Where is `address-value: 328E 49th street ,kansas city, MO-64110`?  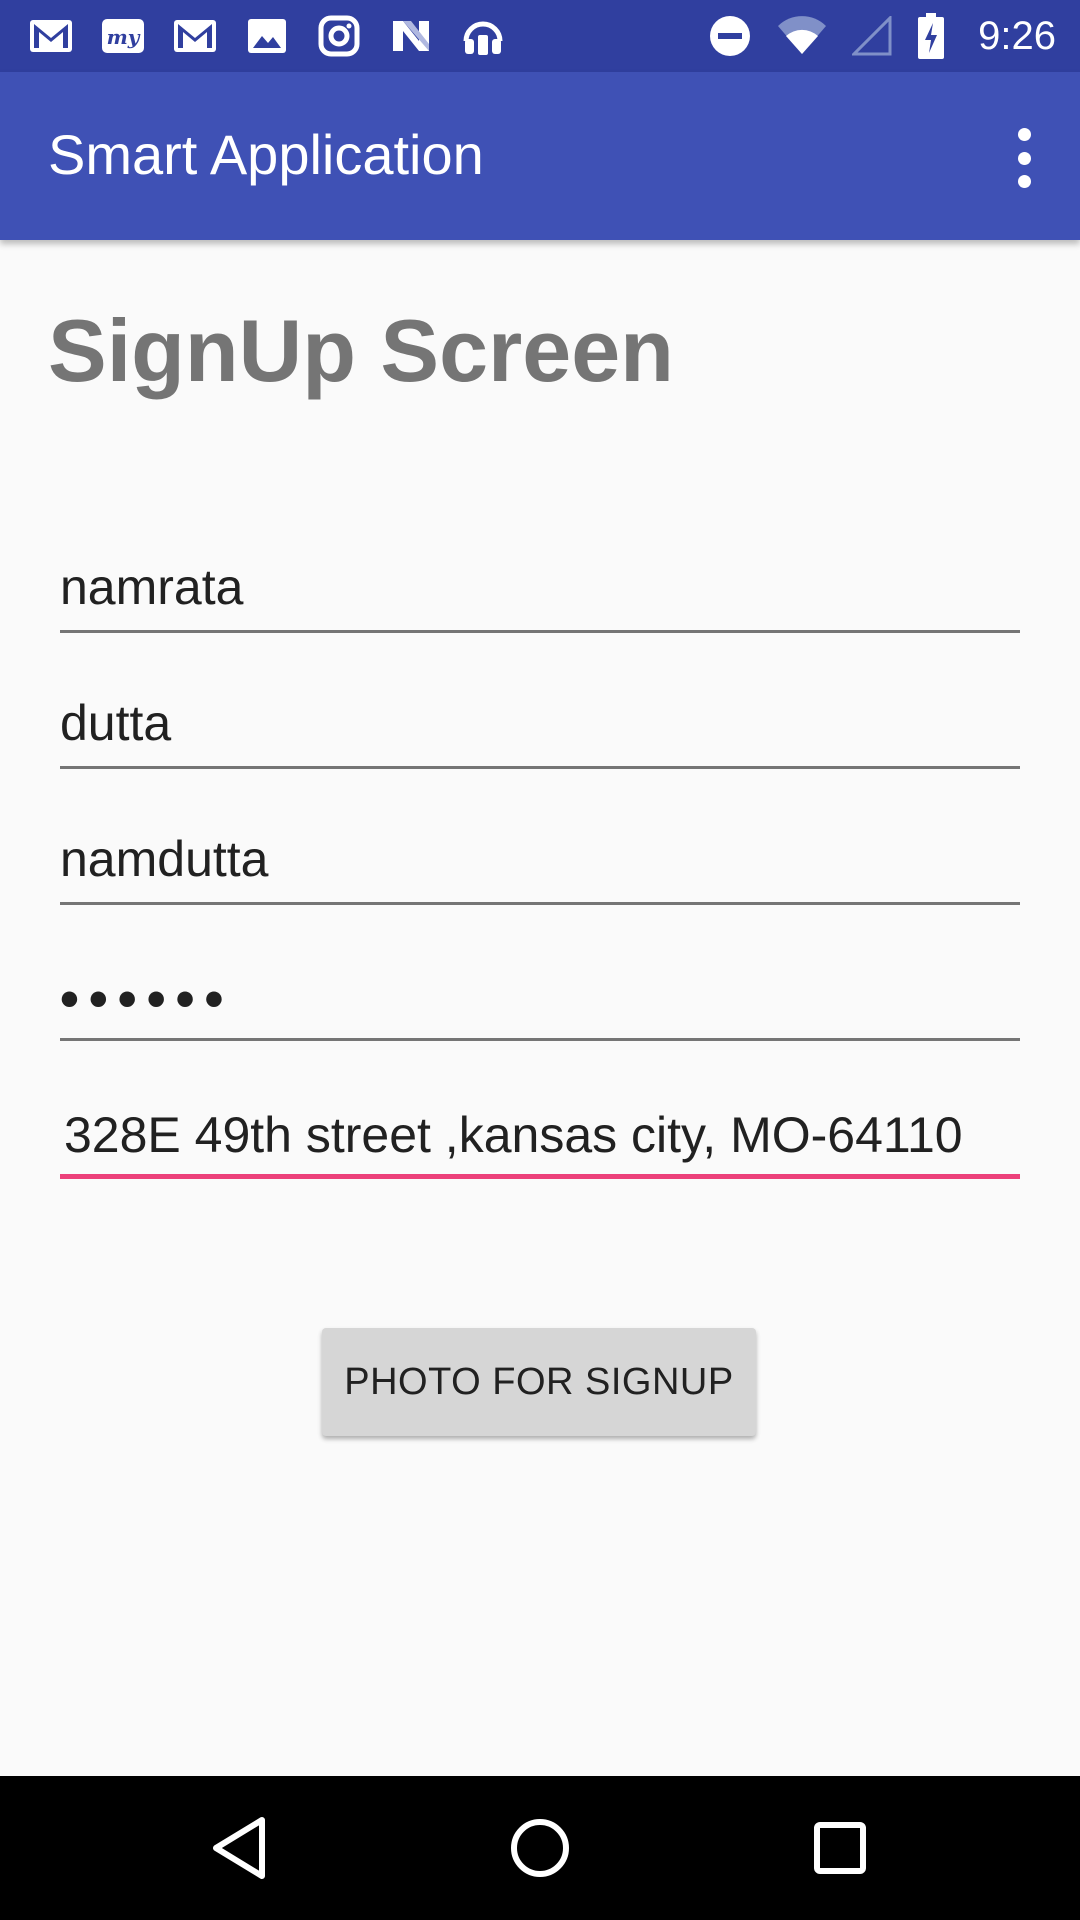 address-value: 328E 49th street ,kansas city, MO-64110 is located at coordinates (513, 1135).